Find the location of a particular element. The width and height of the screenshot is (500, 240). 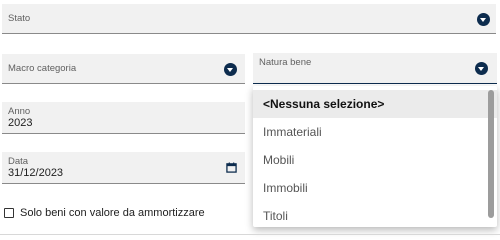

natura-bene-select: Natura bene is located at coordinates (375, 68).